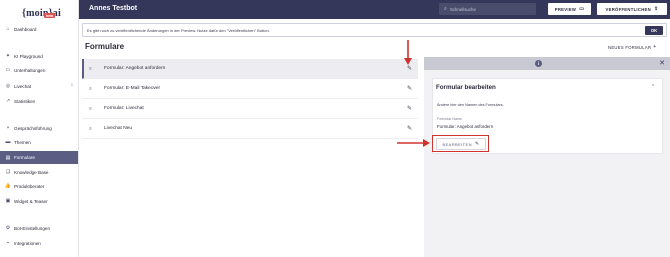  I want to click on sidebar-item-livechat: ◎ Livechat 0, so click(39, 86).